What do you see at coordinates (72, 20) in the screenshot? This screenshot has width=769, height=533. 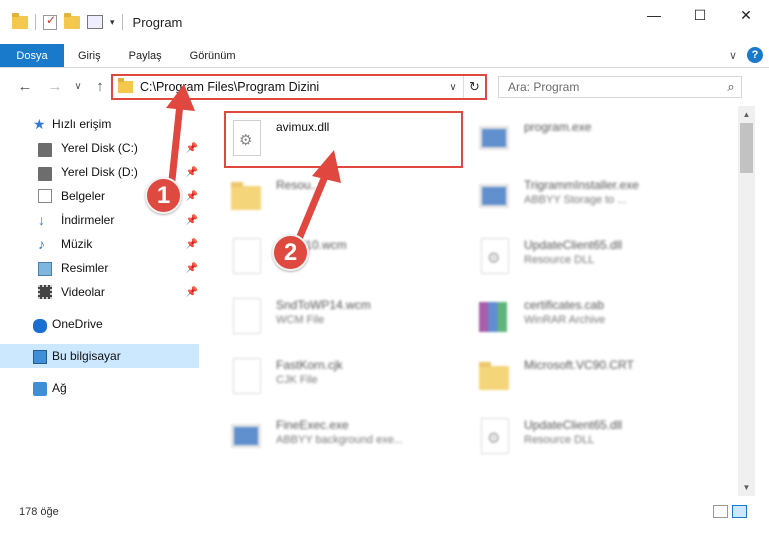 I see `new-folder-icon` at bounding box center [72, 20].